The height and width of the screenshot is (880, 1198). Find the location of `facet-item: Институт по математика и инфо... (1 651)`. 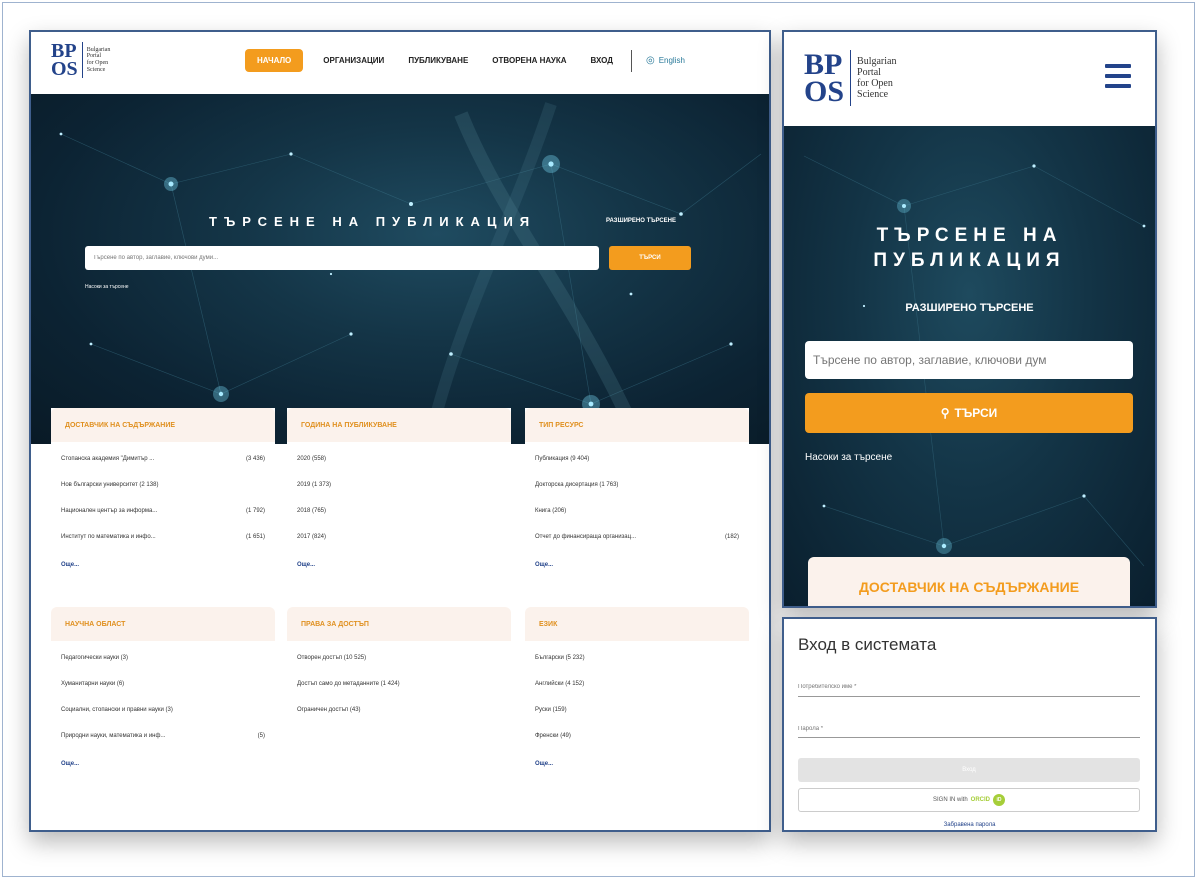

facet-item: Институт по математика и инфо... (1 651) is located at coordinates (168, 547).